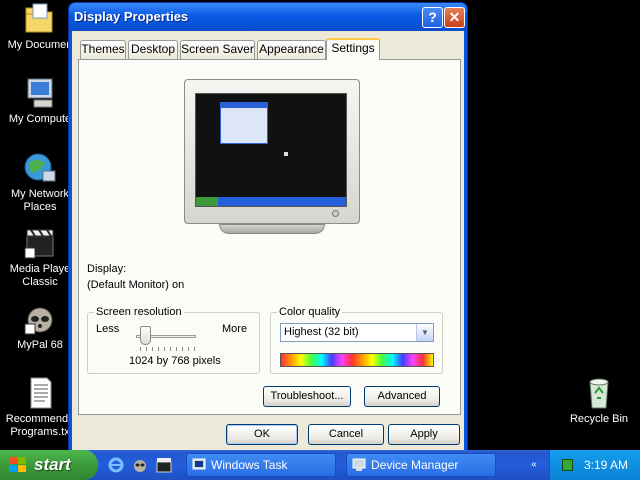 The image size is (640, 480). Describe the element at coordinates (286, 154) in the screenshot. I see `preview-cursor` at that location.